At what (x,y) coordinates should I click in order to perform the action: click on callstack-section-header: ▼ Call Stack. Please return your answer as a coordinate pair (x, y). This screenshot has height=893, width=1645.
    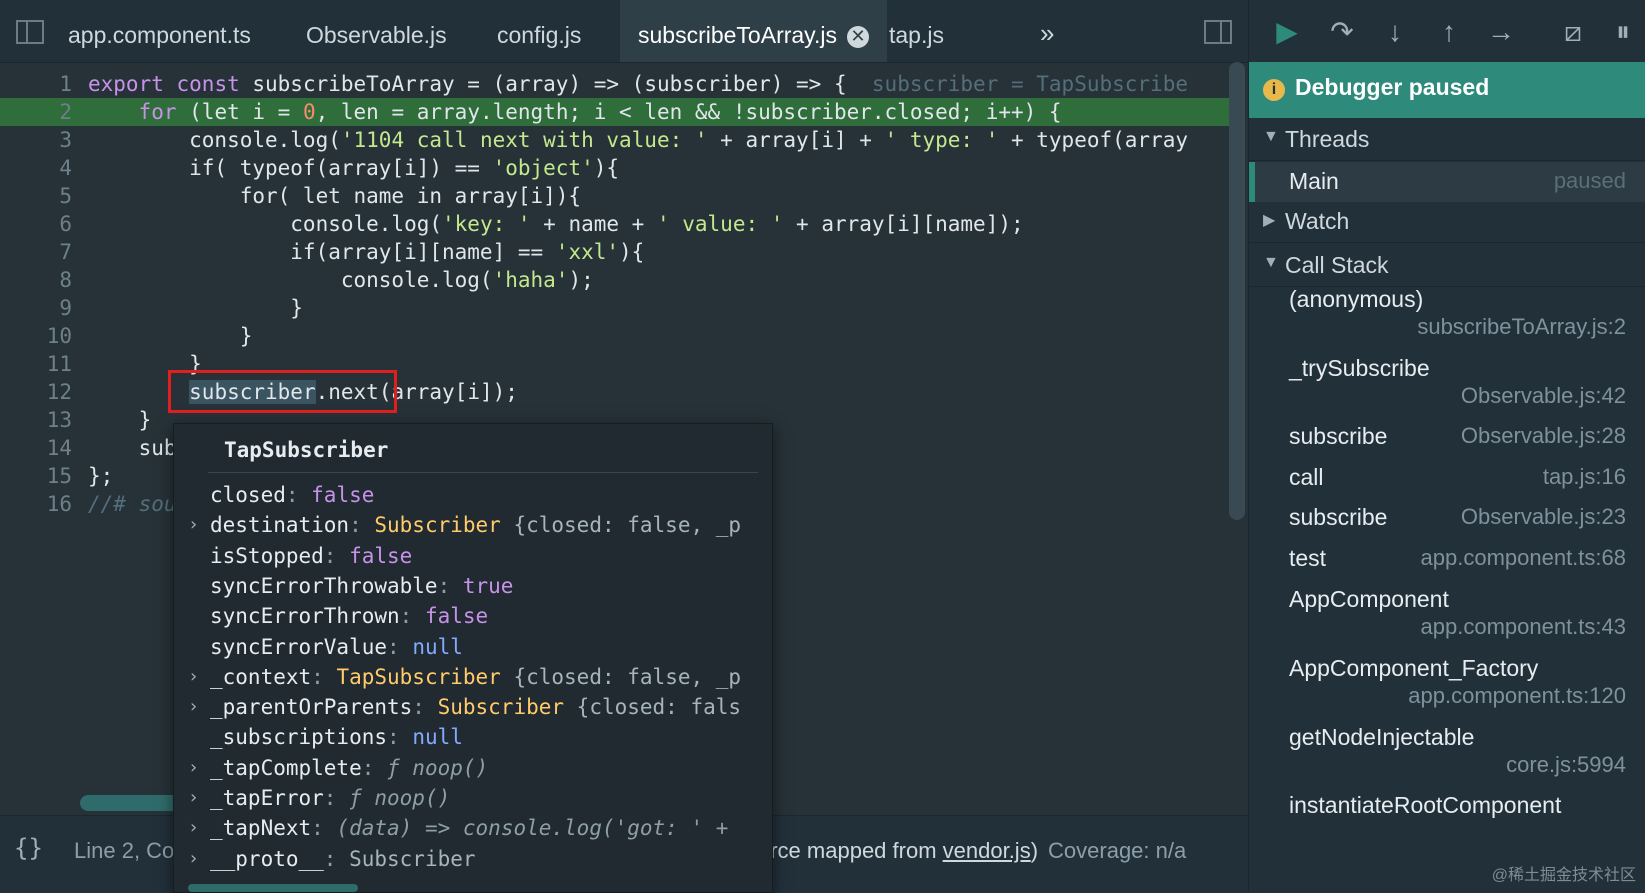
    Looking at the image, I should click on (1447, 266).